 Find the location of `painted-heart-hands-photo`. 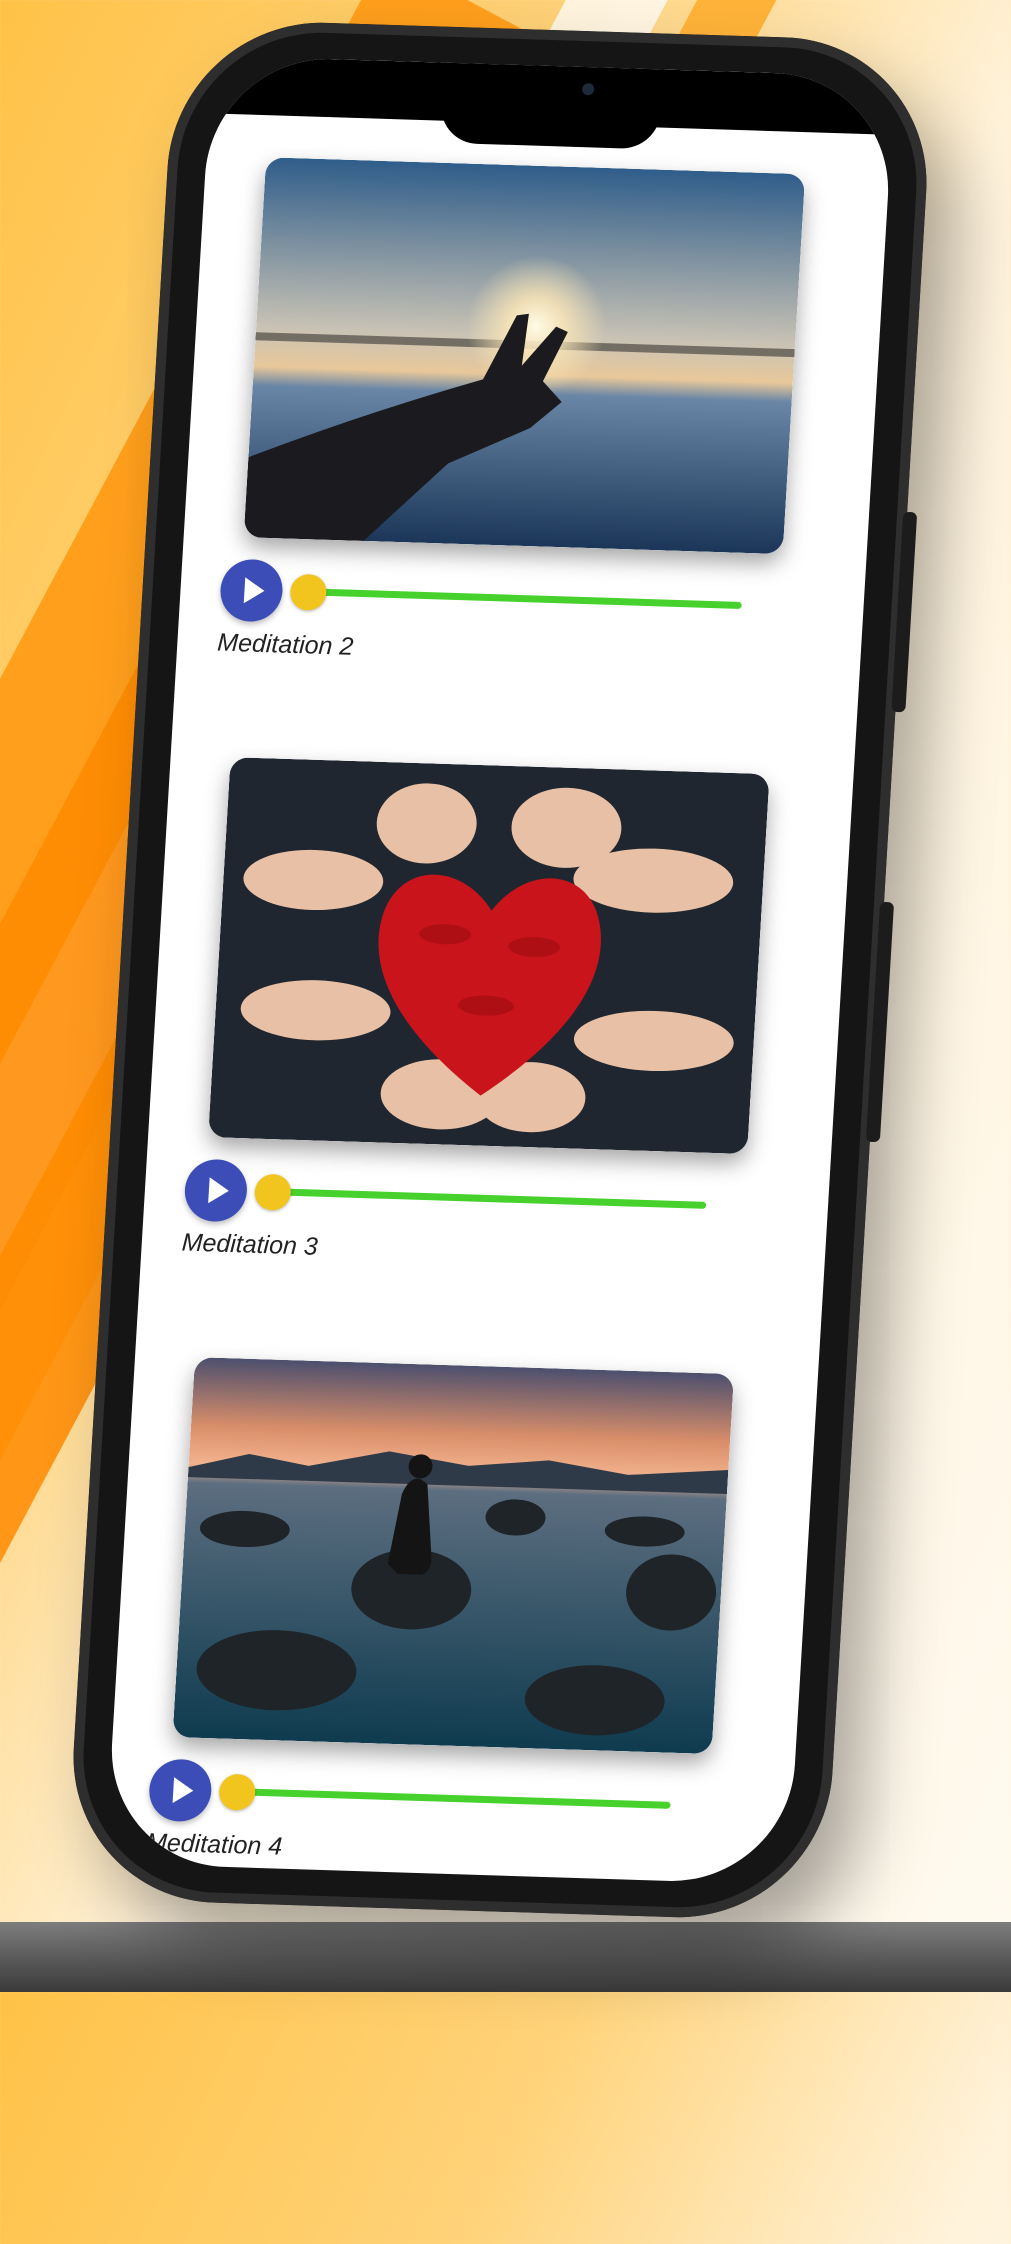

painted-heart-hands-photo is located at coordinates (489, 956).